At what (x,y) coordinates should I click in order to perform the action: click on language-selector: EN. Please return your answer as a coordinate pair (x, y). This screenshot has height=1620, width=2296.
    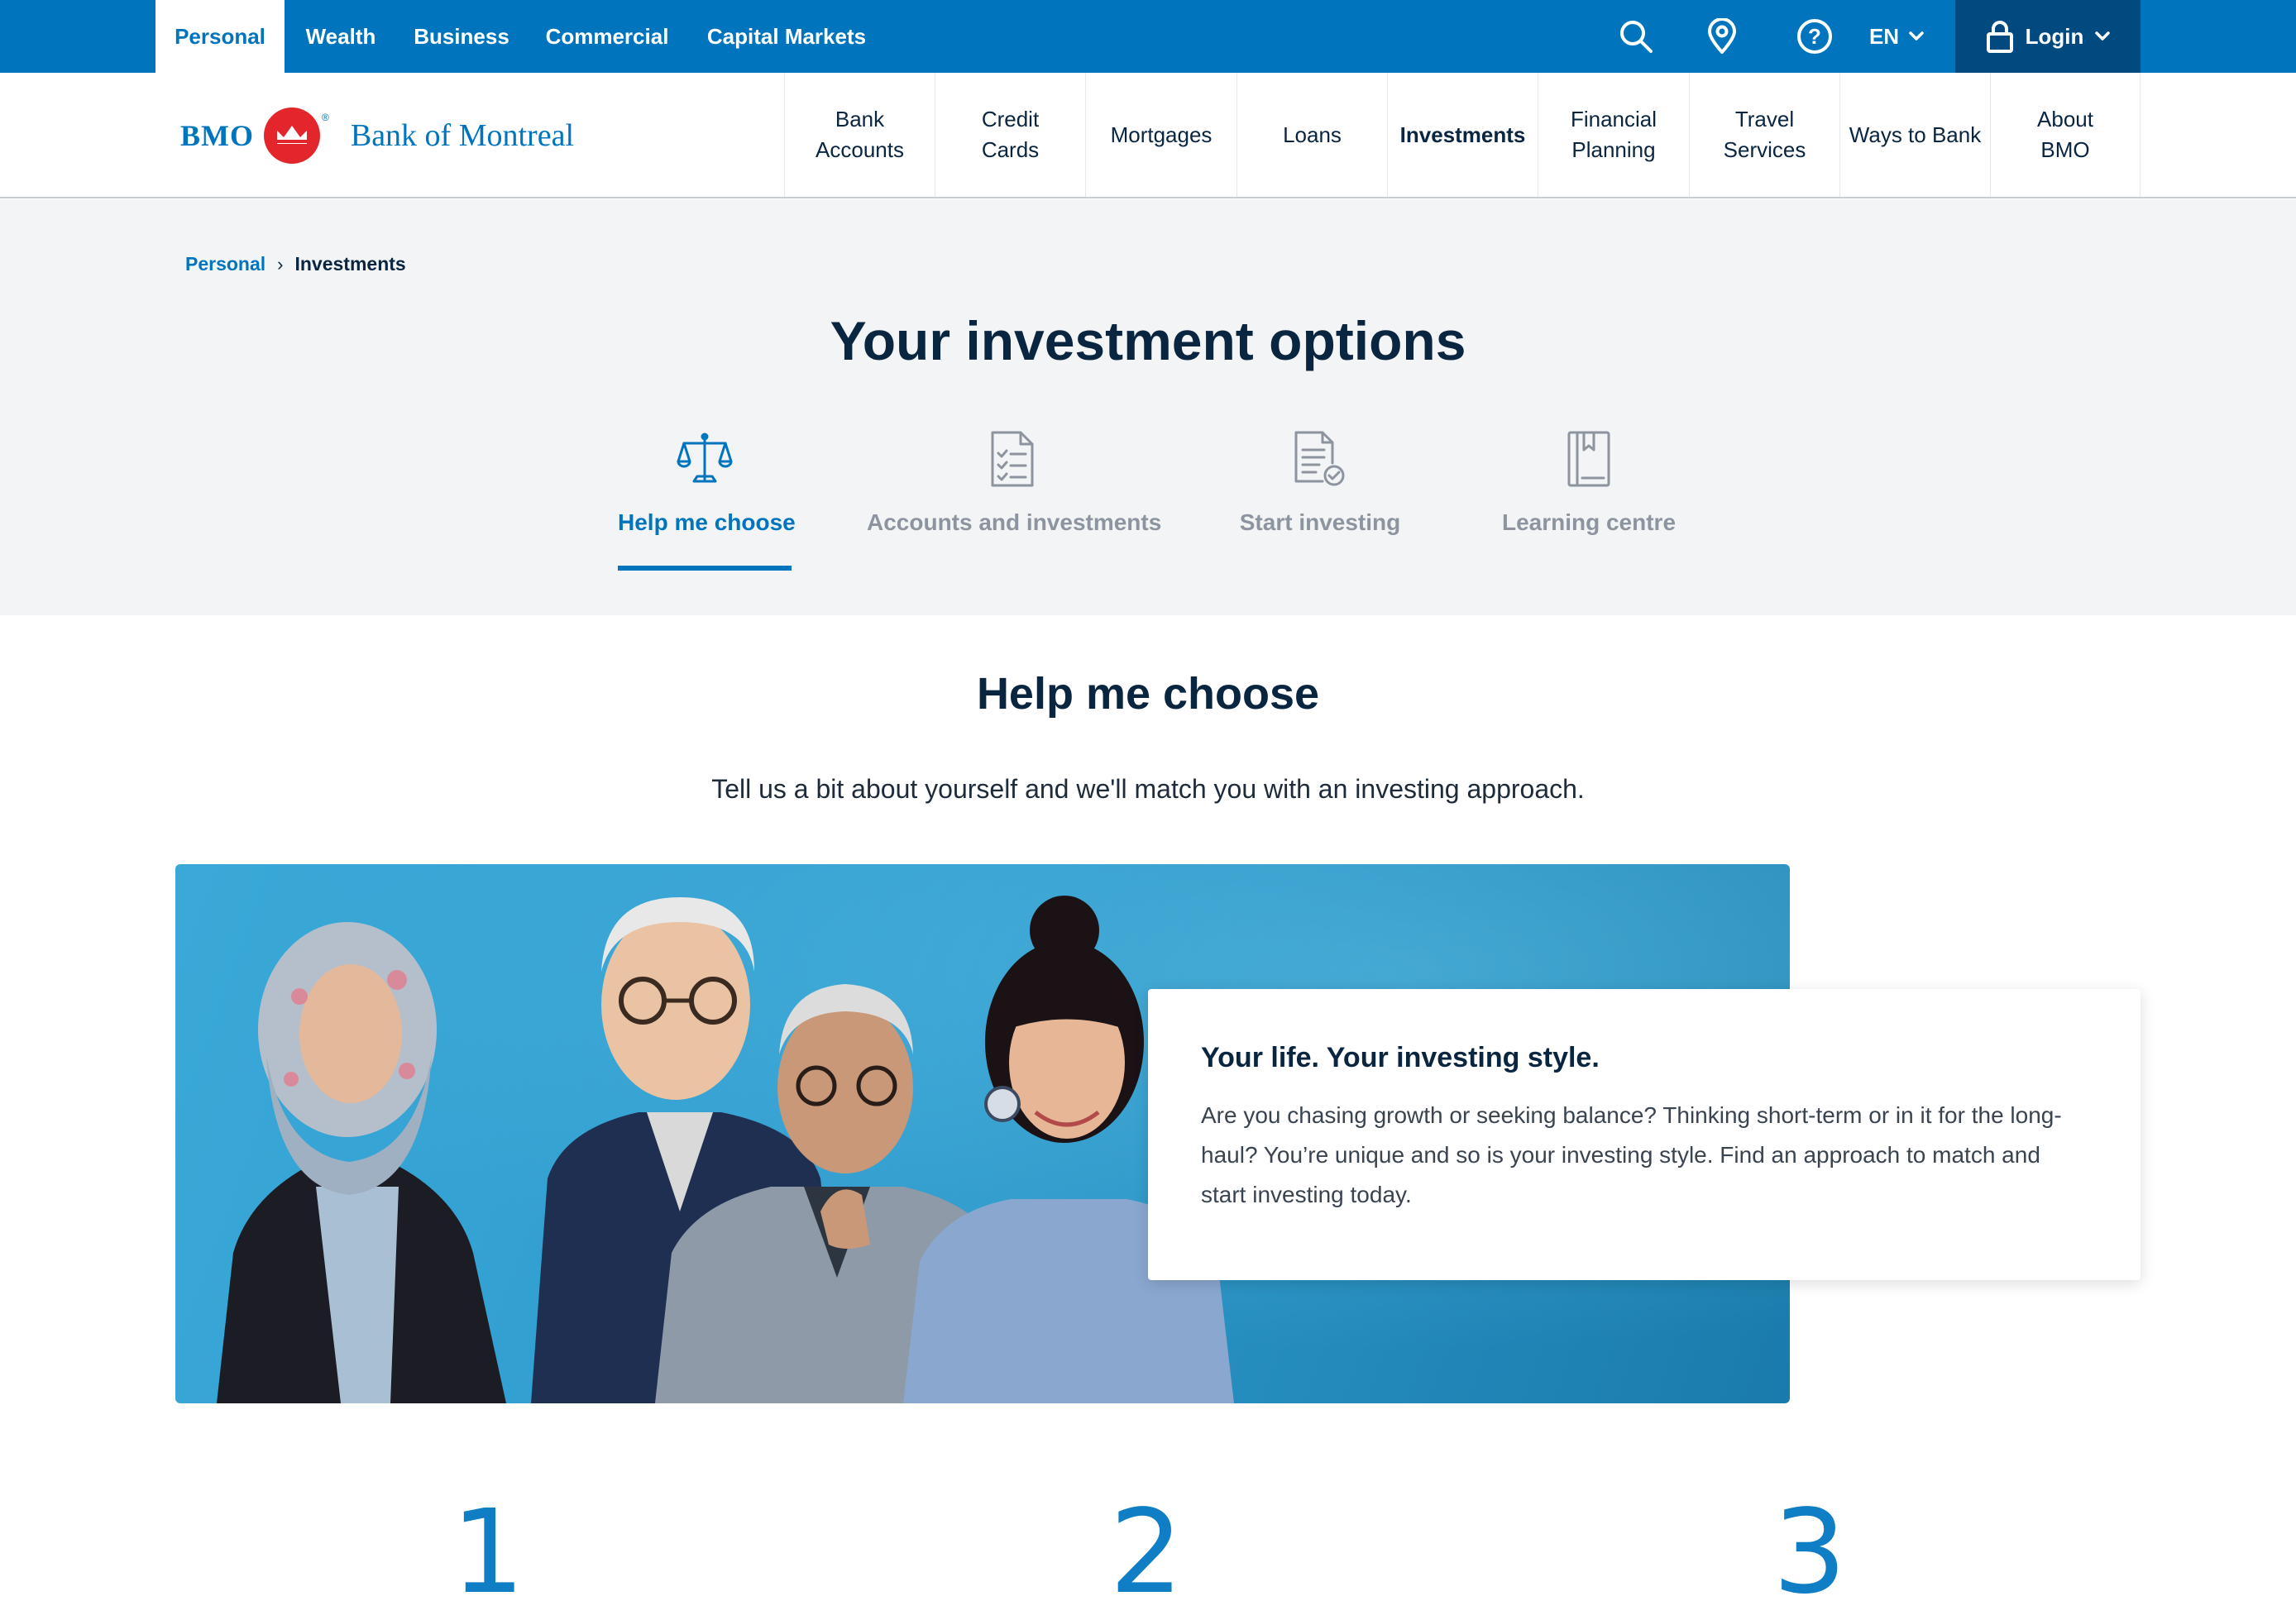
    Looking at the image, I should click on (1896, 37).